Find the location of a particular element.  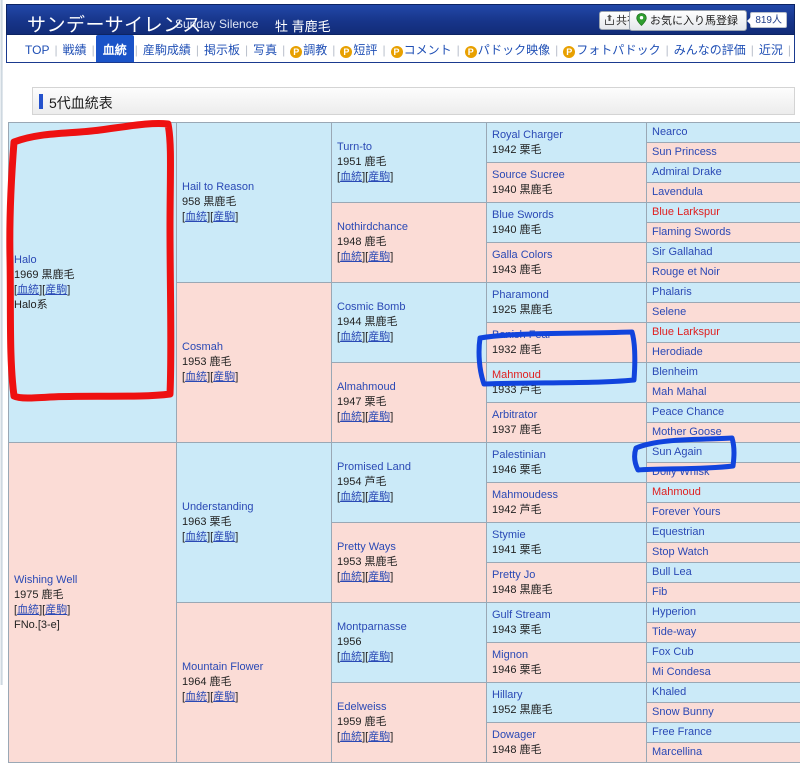

pedigree-cell-gen4: Mignon1946 栗毛 is located at coordinates (567, 663).